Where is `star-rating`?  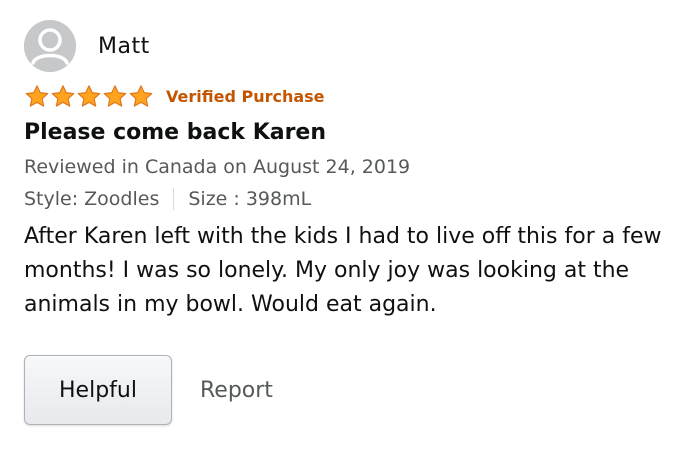
star-rating is located at coordinates (89, 96).